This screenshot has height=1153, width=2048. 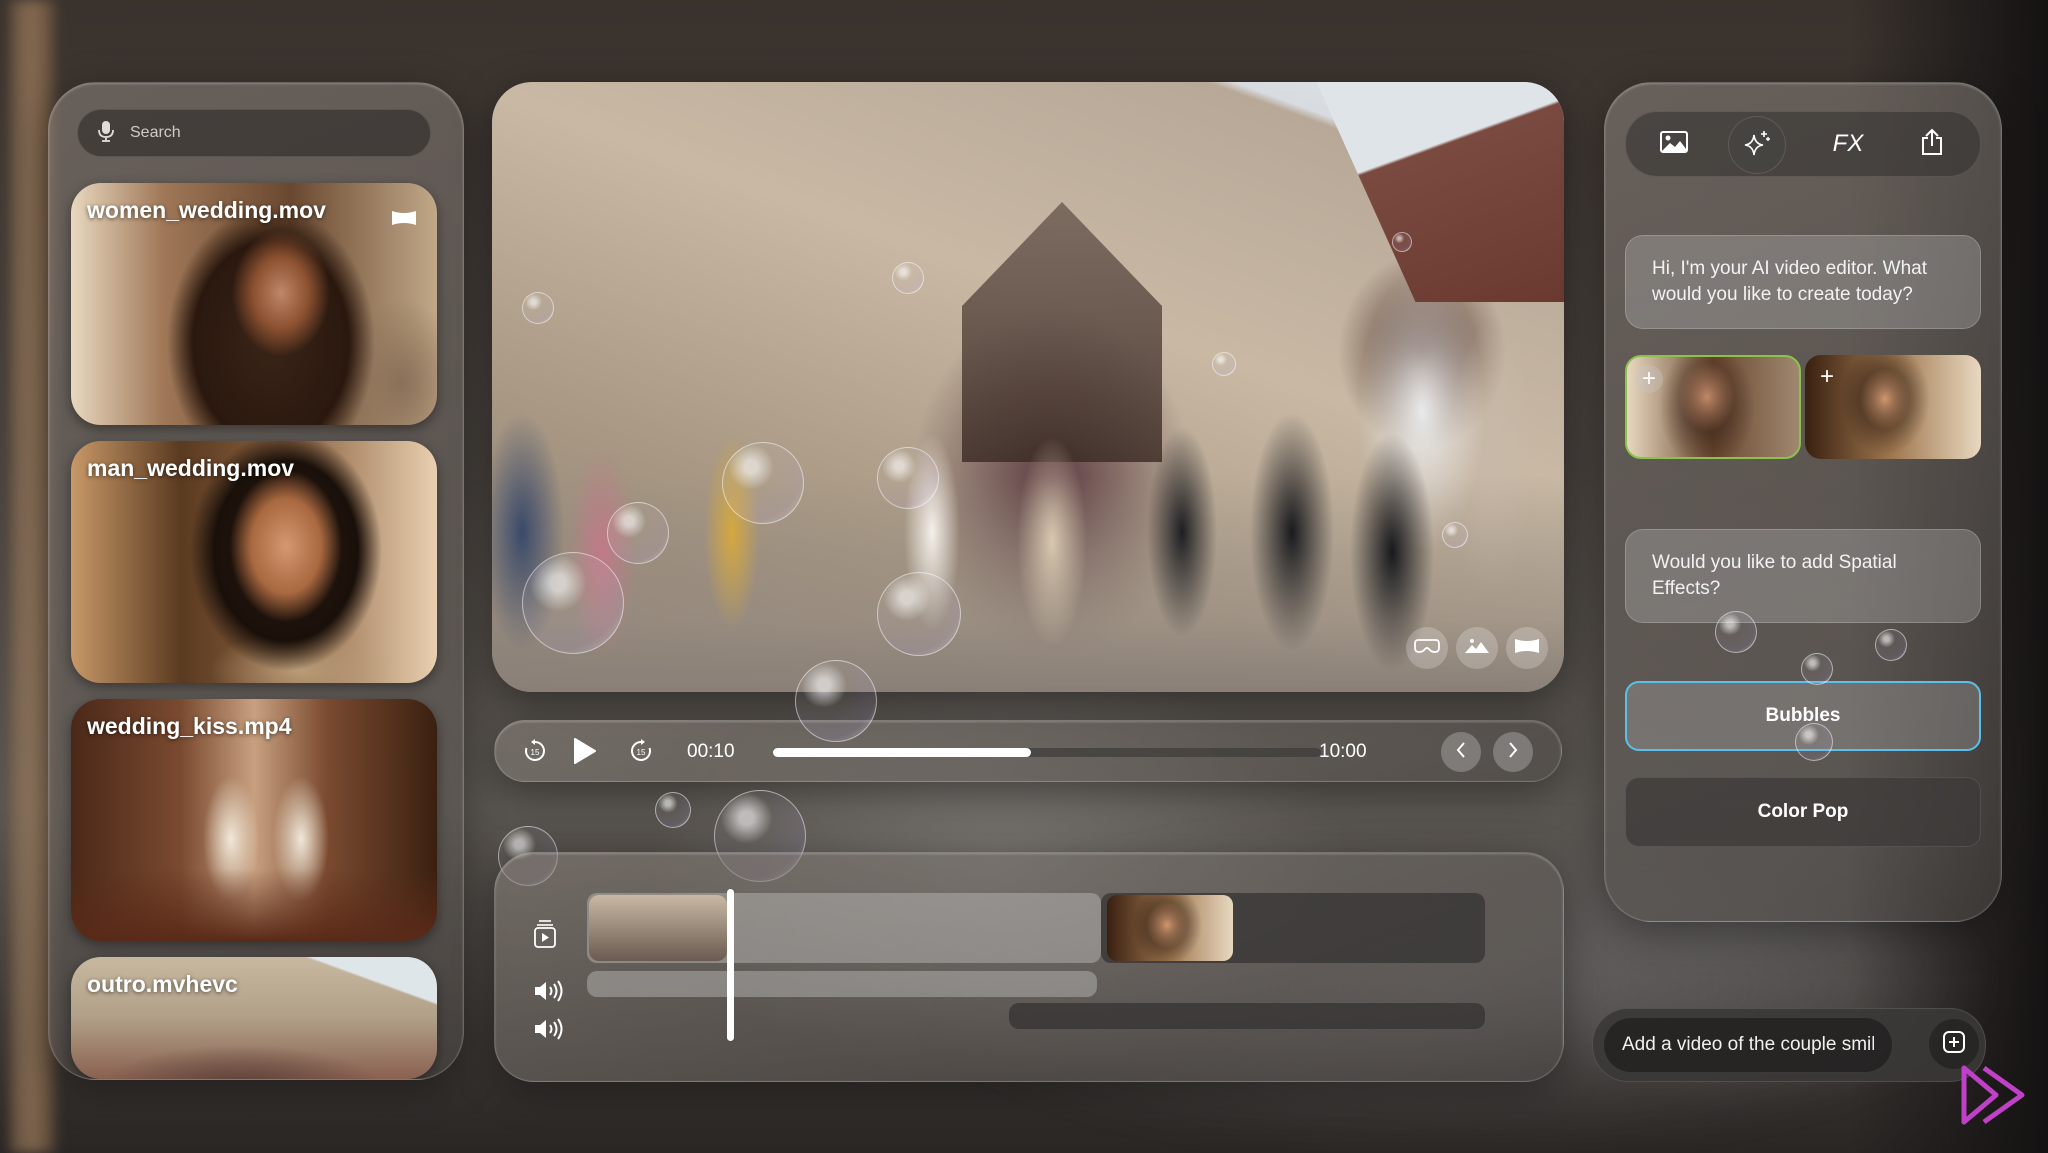 What do you see at coordinates (1803, 812) in the screenshot?
I see `option-color-pop-button: Color Pop` at bounding box center [1803, 812].